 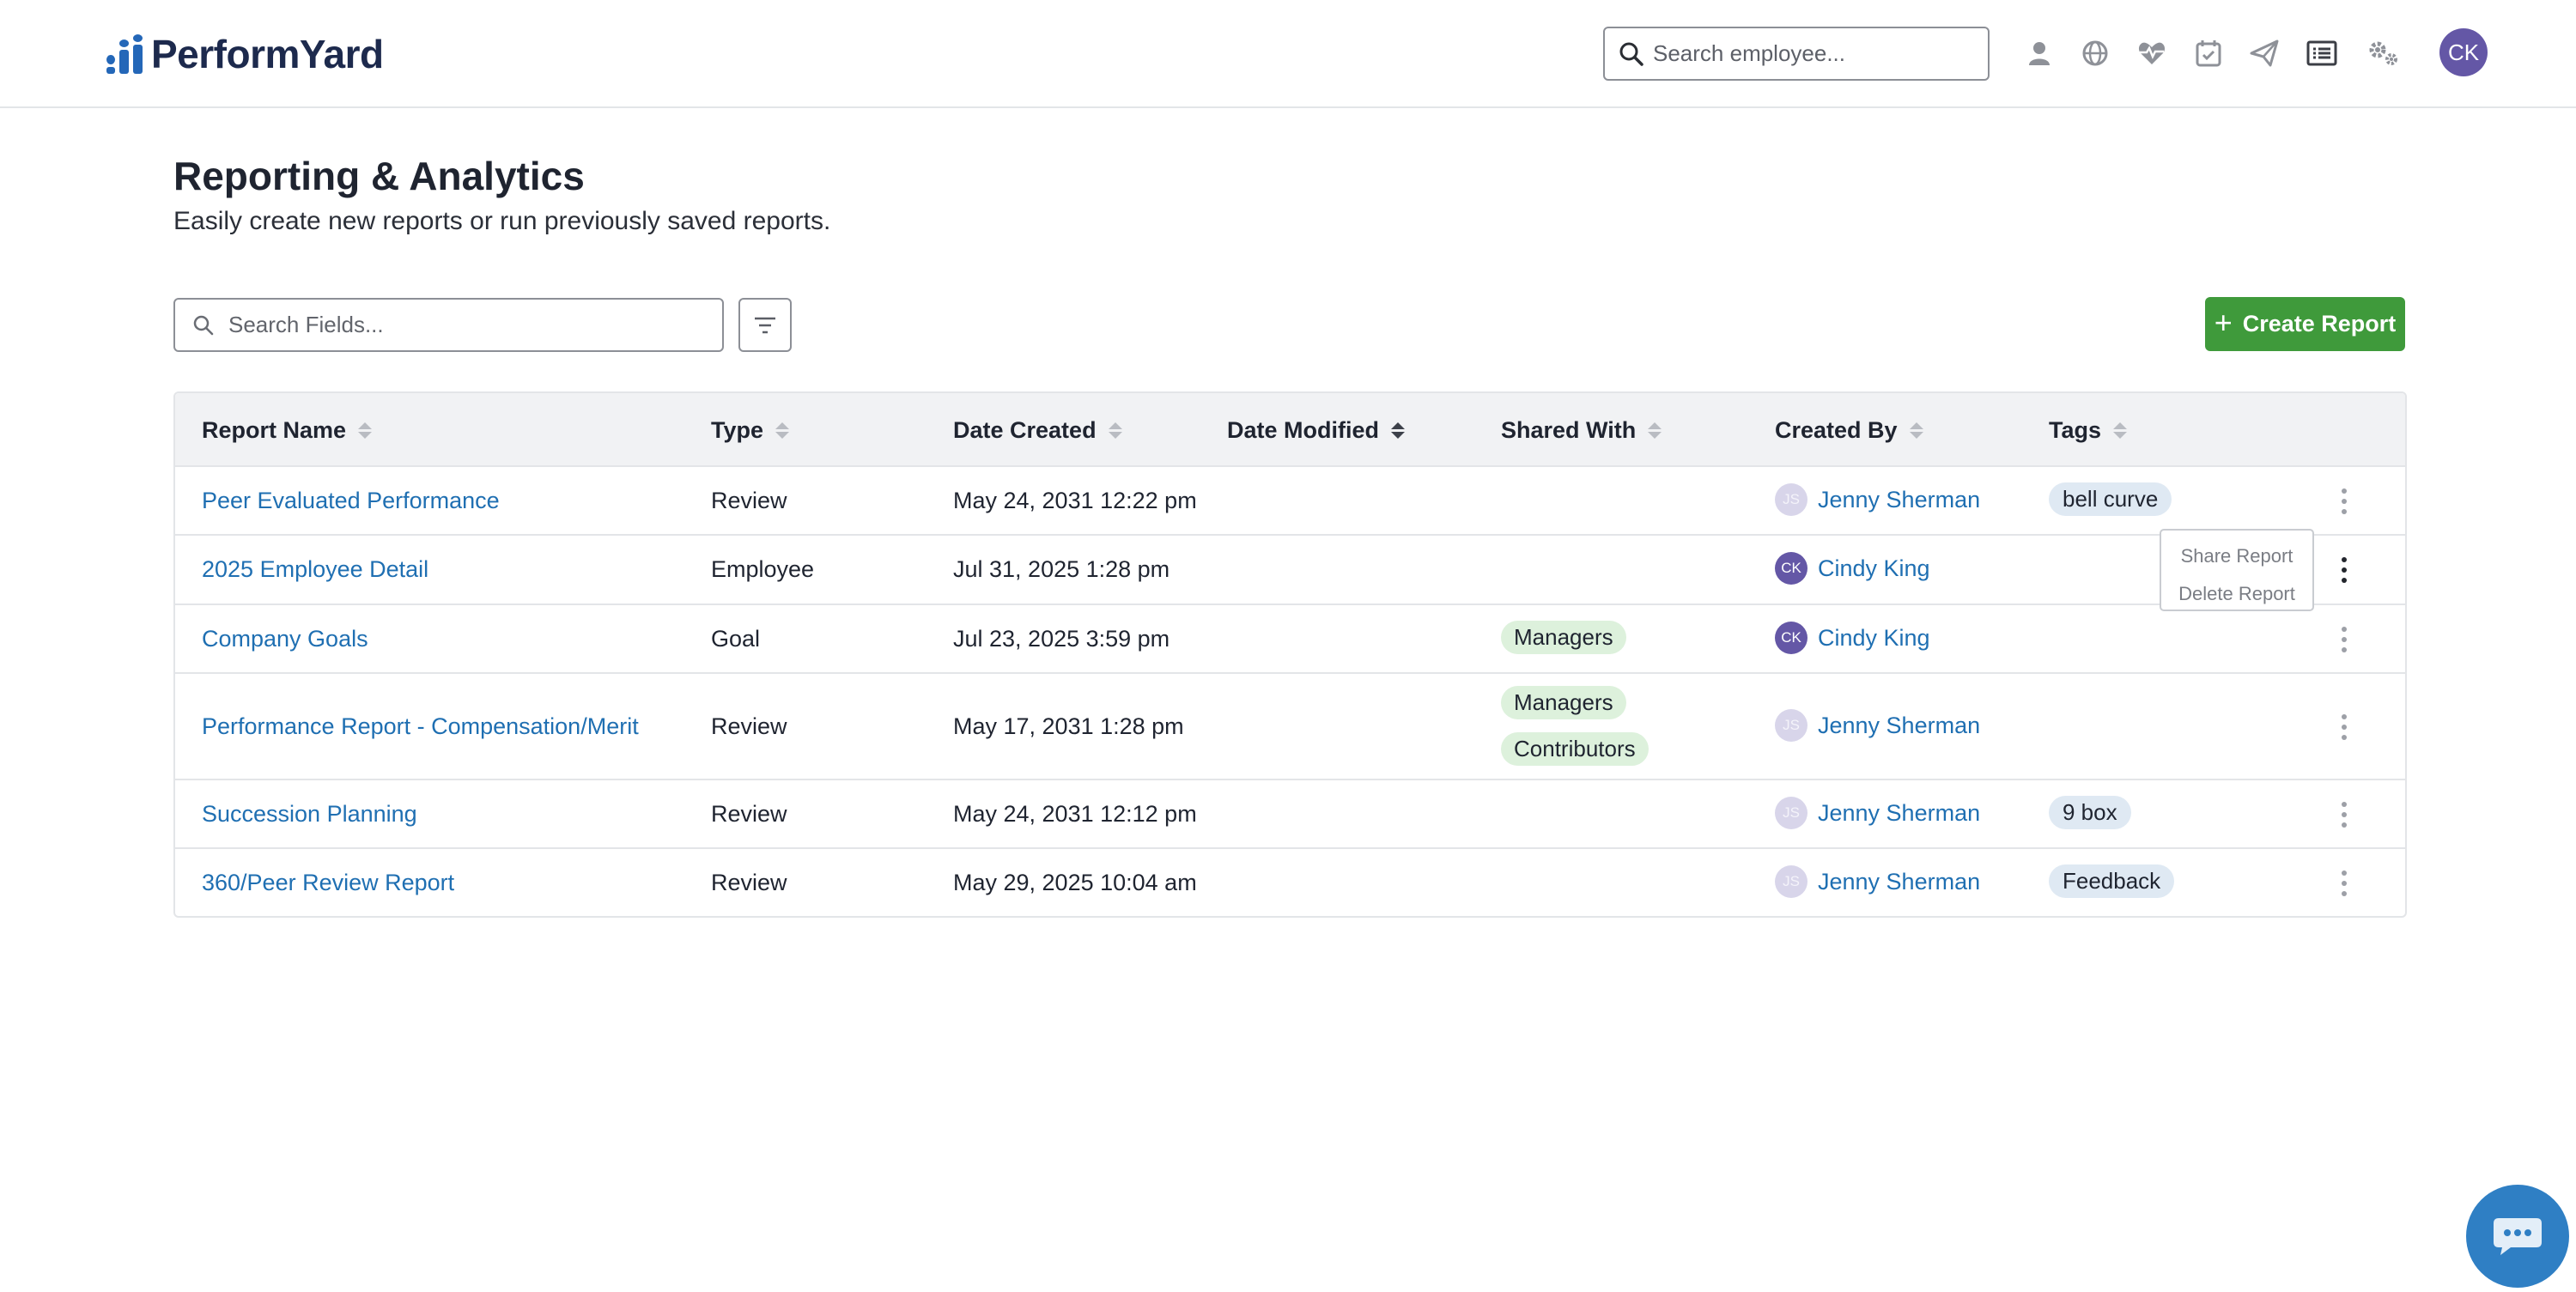 I want to click on col-label: Report Name, so click(x=274, y=430).